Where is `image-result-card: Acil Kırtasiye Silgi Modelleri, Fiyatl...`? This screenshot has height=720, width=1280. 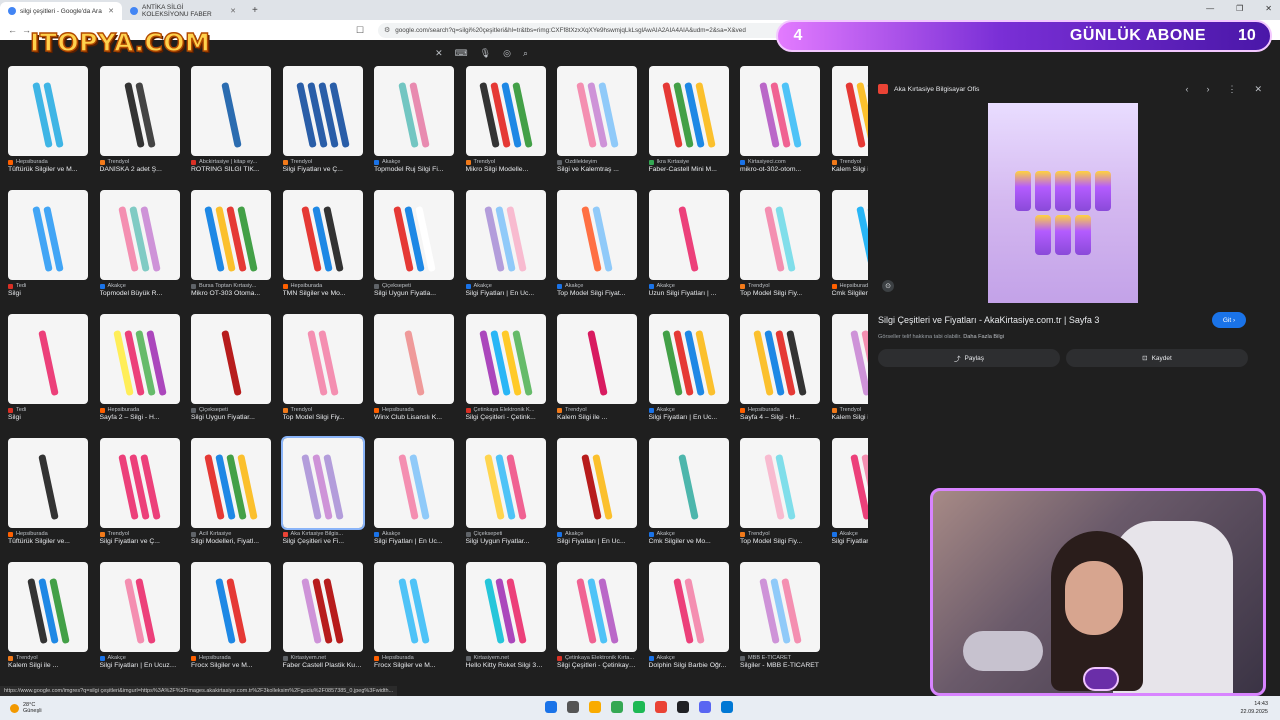
image-result-card: Acil Kırtasiye Silgi Modelleri, Fiyatl... is located at coordinates (231, 491).